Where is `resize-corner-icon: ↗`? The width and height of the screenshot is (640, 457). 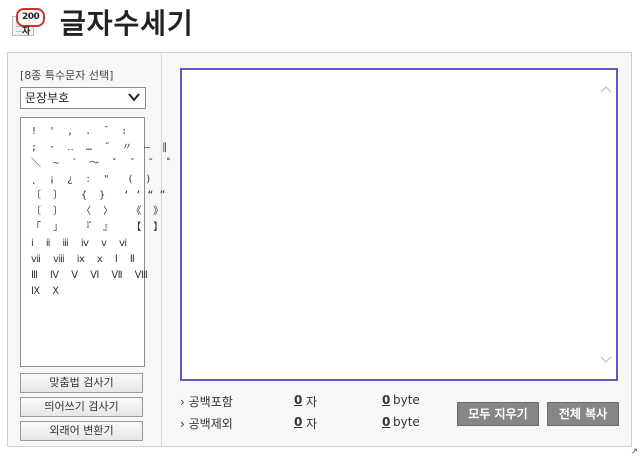 resize-corner-icon: ↗ is located at coordinates (634, 452).